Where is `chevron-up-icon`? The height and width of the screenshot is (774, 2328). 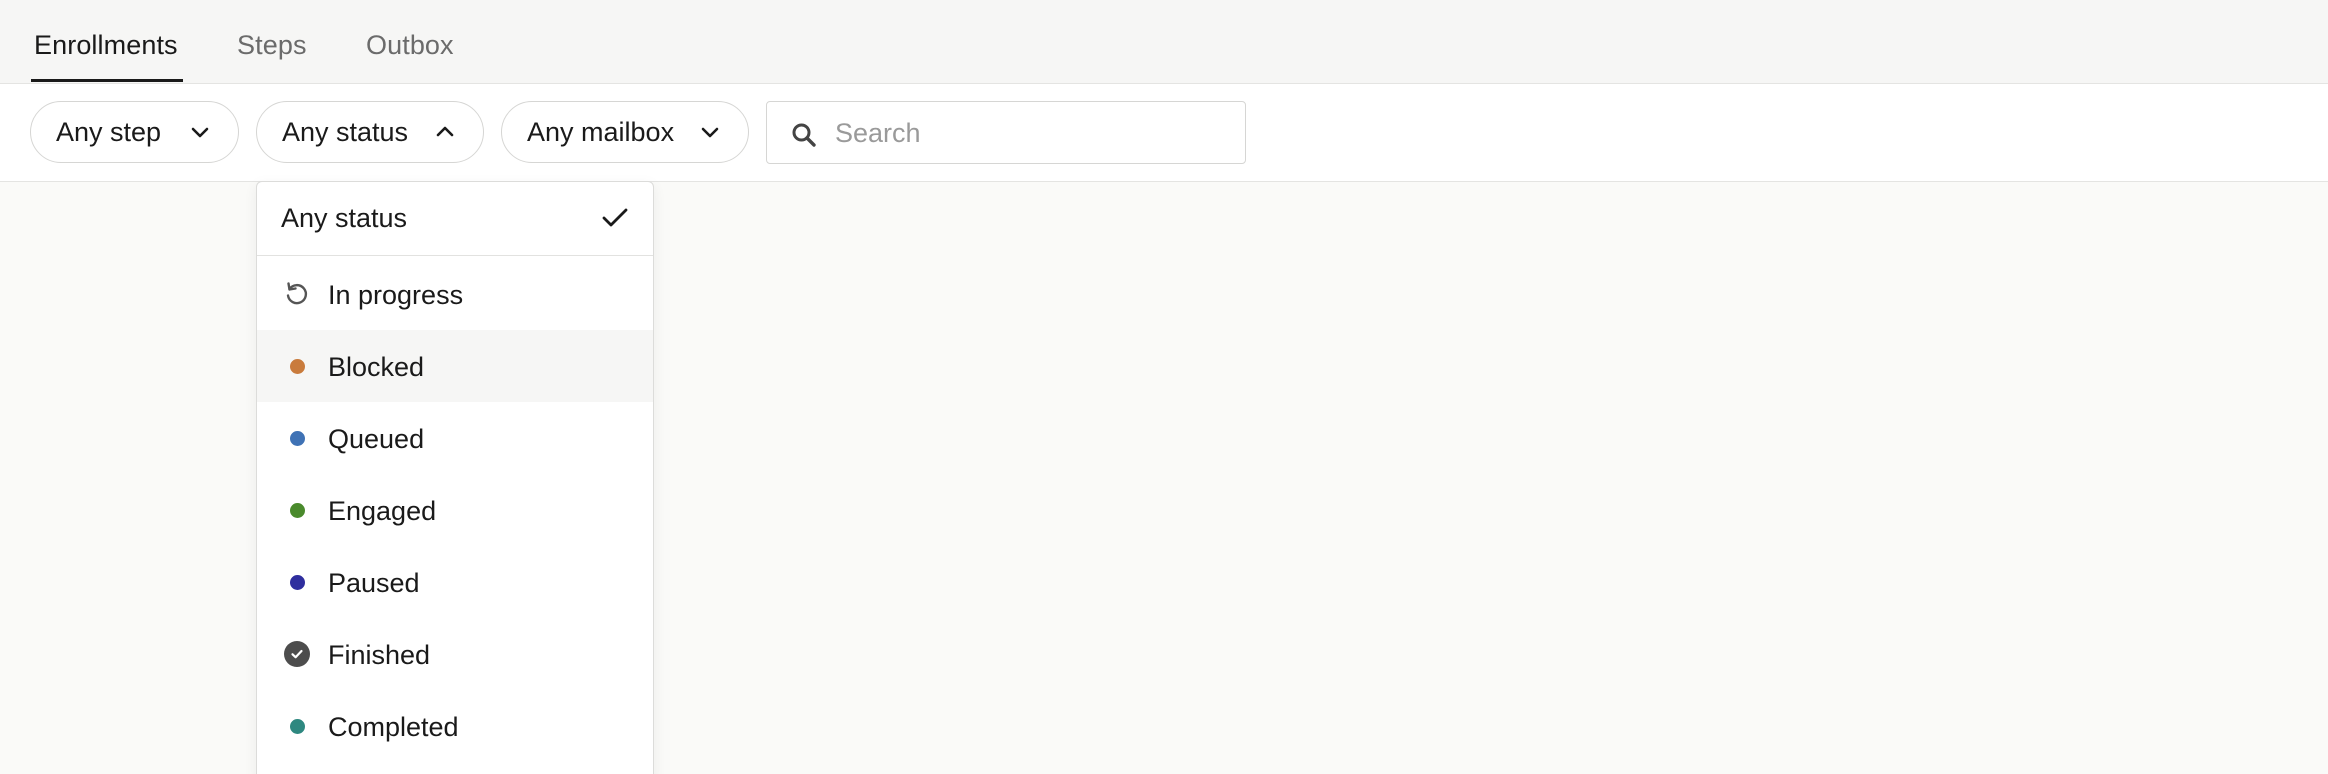
chevron-up-icon is located at coordinates (445, 131).